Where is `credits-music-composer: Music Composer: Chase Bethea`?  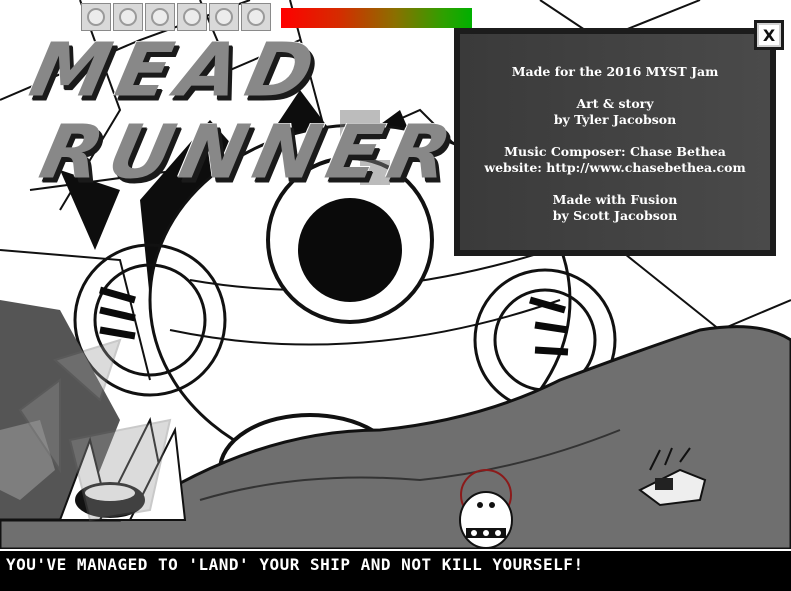
credits-music-composer: Music Composer: Chase Bethea is located at coordinates (615, 151).